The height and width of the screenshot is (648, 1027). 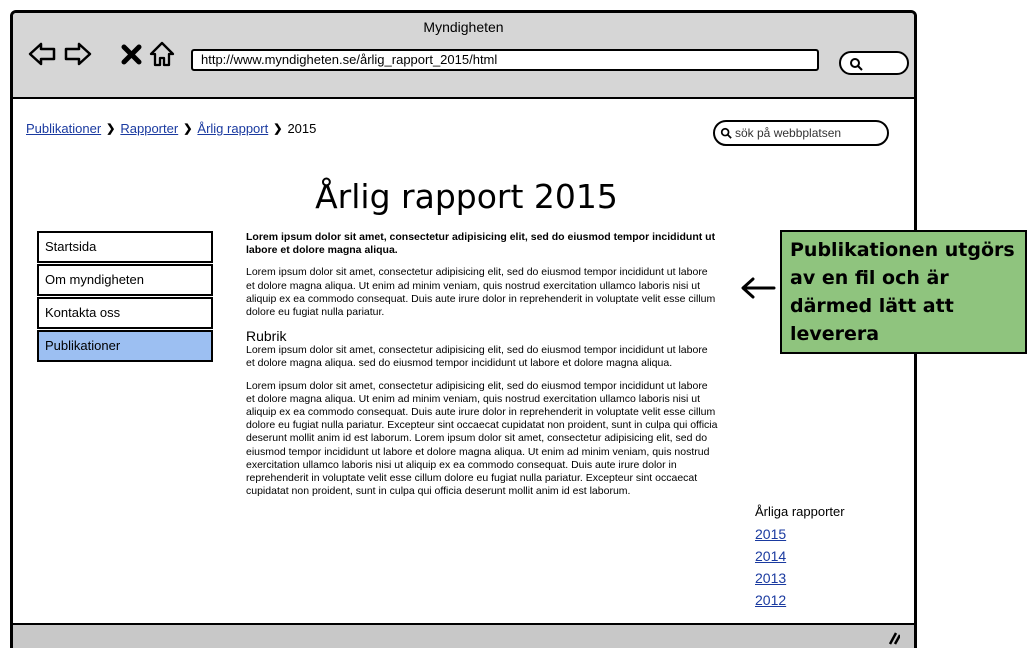 I want to click on report-link-2014: 2014, so click(x=820, y=556).